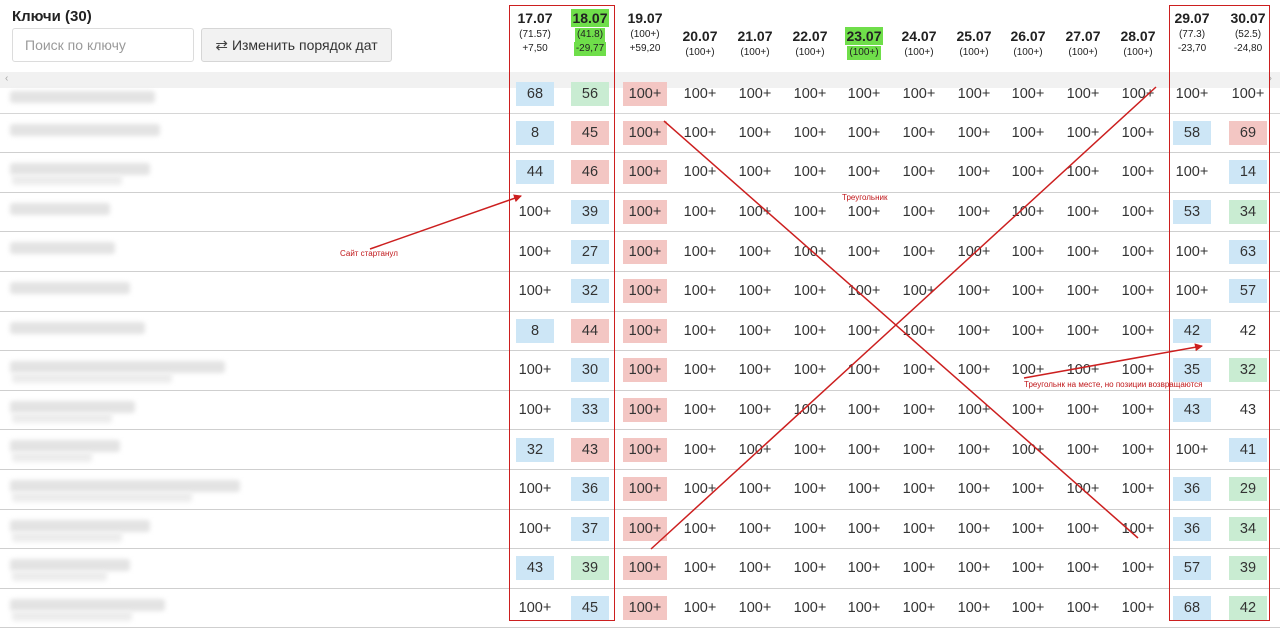 The image size is (1280, 634). I want to click on position-cell: 57, so click(1248, 291).